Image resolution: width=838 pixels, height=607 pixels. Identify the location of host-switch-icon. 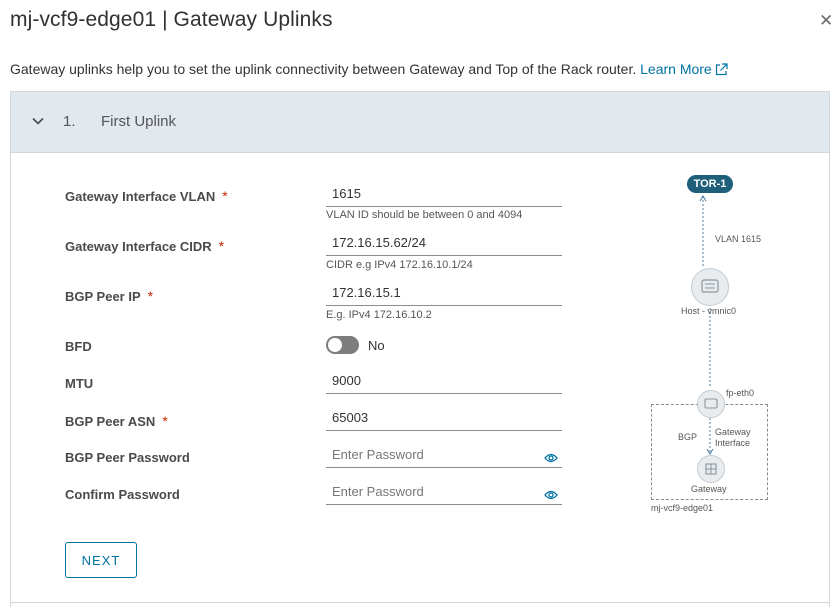
(710, 287).